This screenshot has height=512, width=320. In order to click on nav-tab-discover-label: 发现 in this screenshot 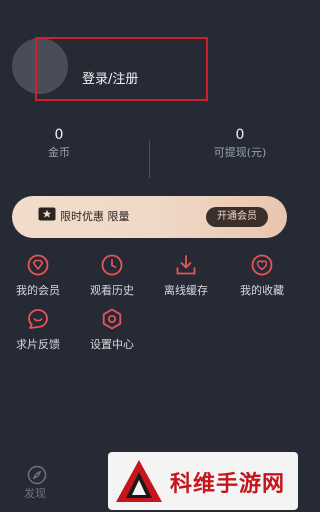, I will do `click(35, 493)`.